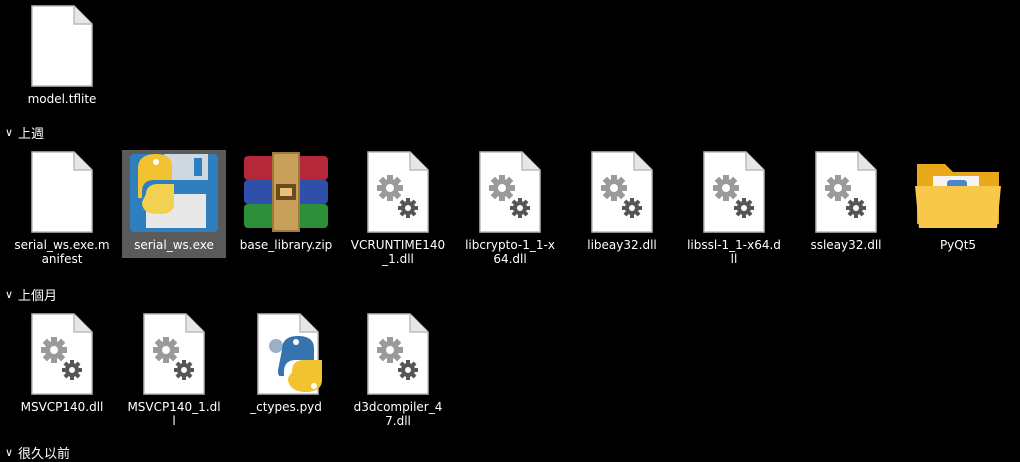  What do you see at coordinates (286, 245) in the screenshot?
I see `file-label: base_library.zip` at bounding box center [286, 245].